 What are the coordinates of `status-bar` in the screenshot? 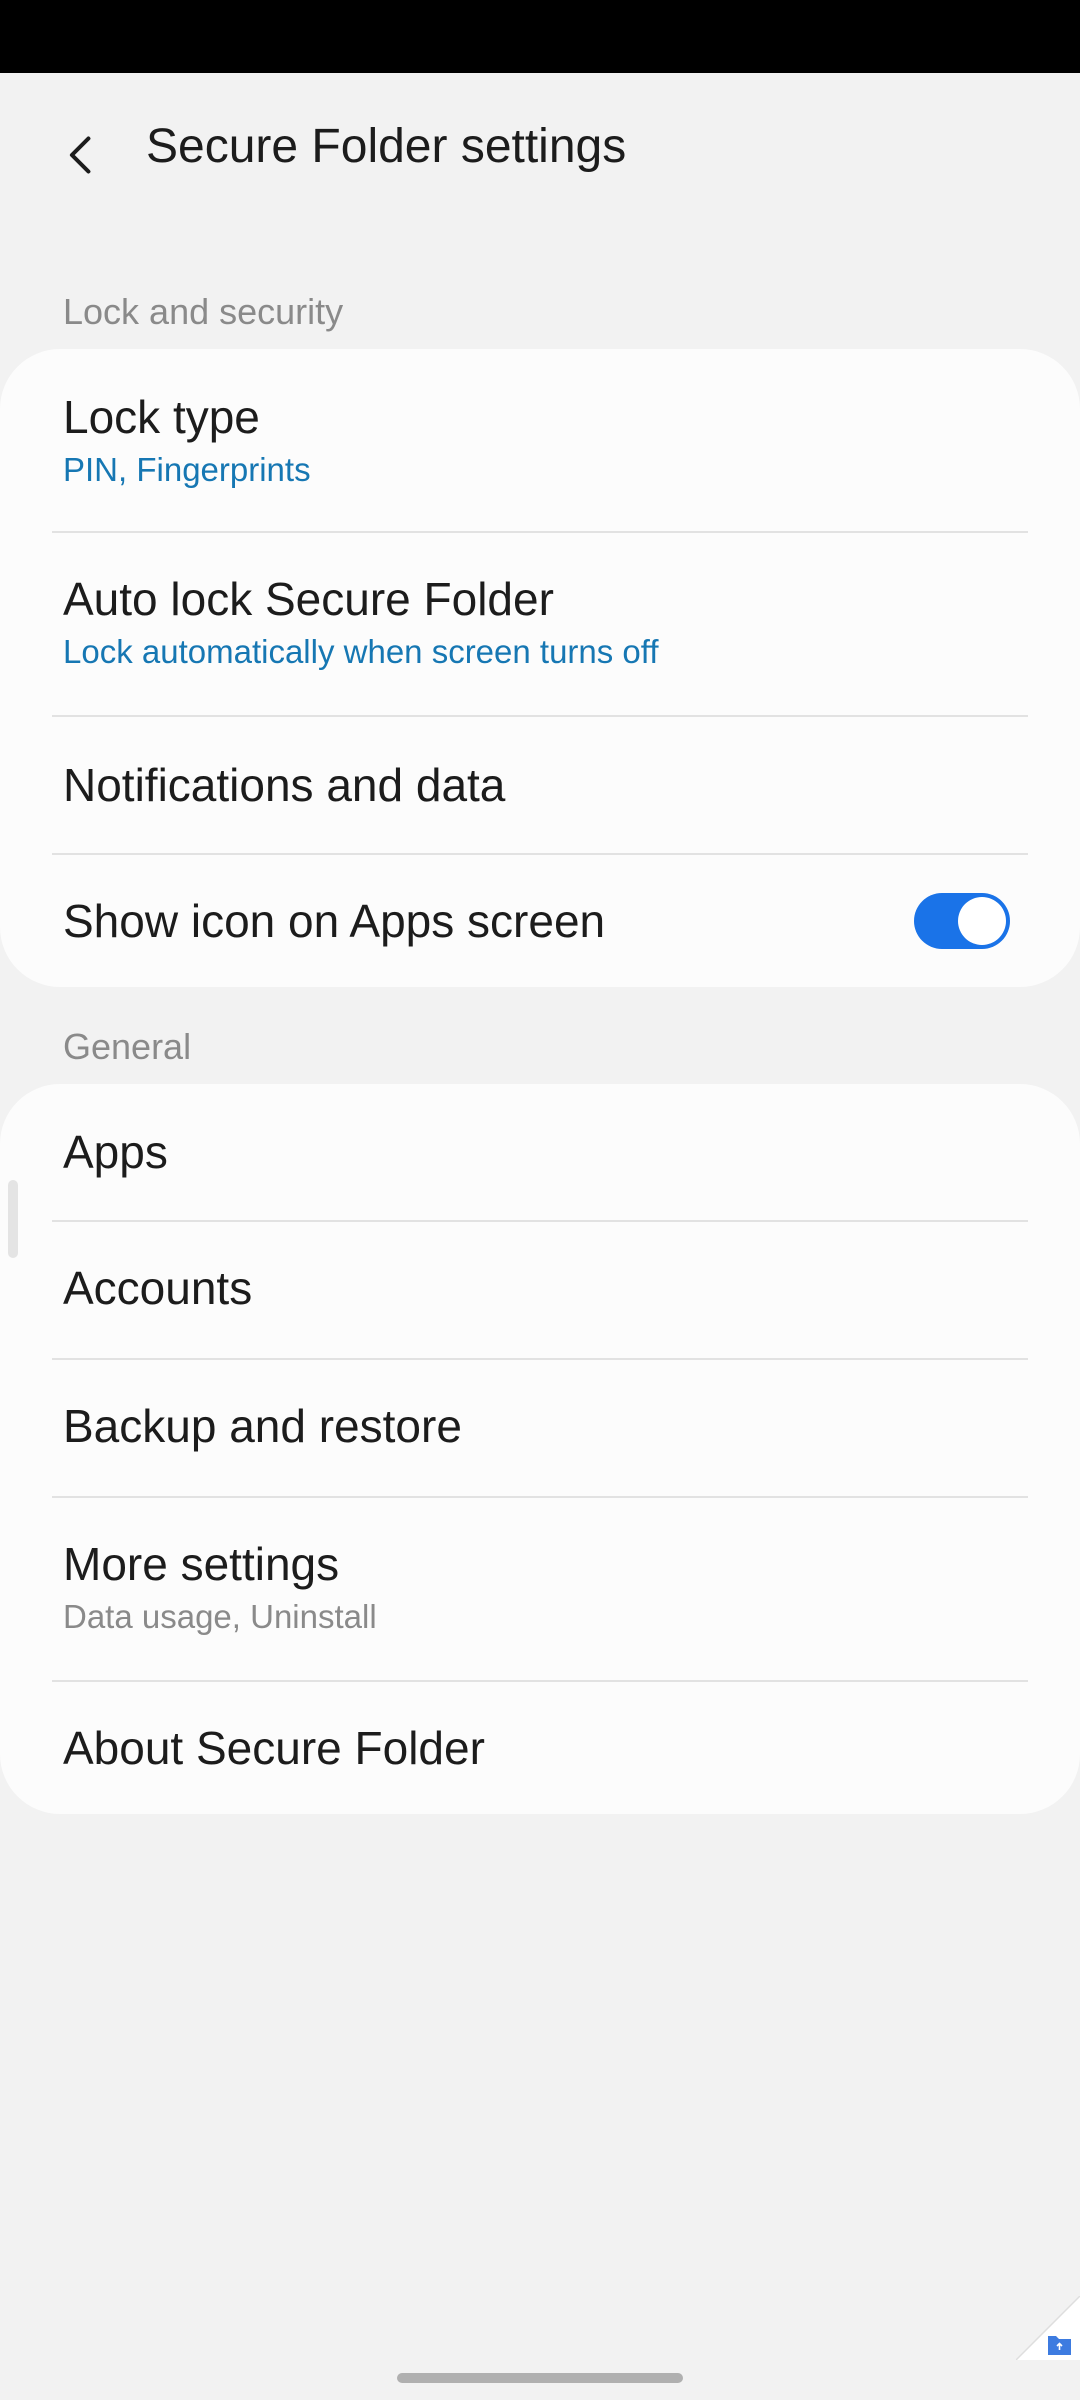 It's located at (540, 36).